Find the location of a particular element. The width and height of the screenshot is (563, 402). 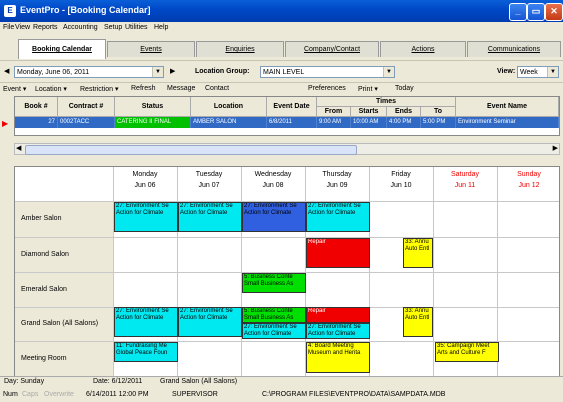

room-emerald-salon: Emerald Salon is located at coordinates (64, 289).